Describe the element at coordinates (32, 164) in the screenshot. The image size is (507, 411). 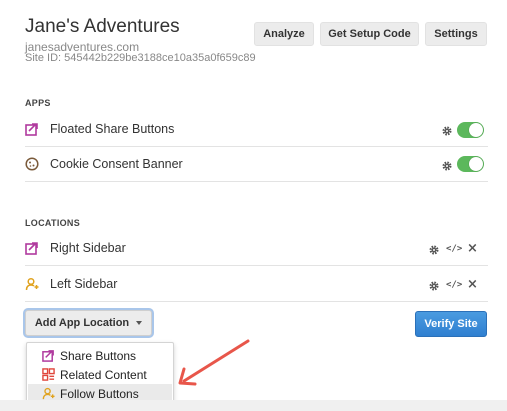
I see `cookie-icon` at that location.